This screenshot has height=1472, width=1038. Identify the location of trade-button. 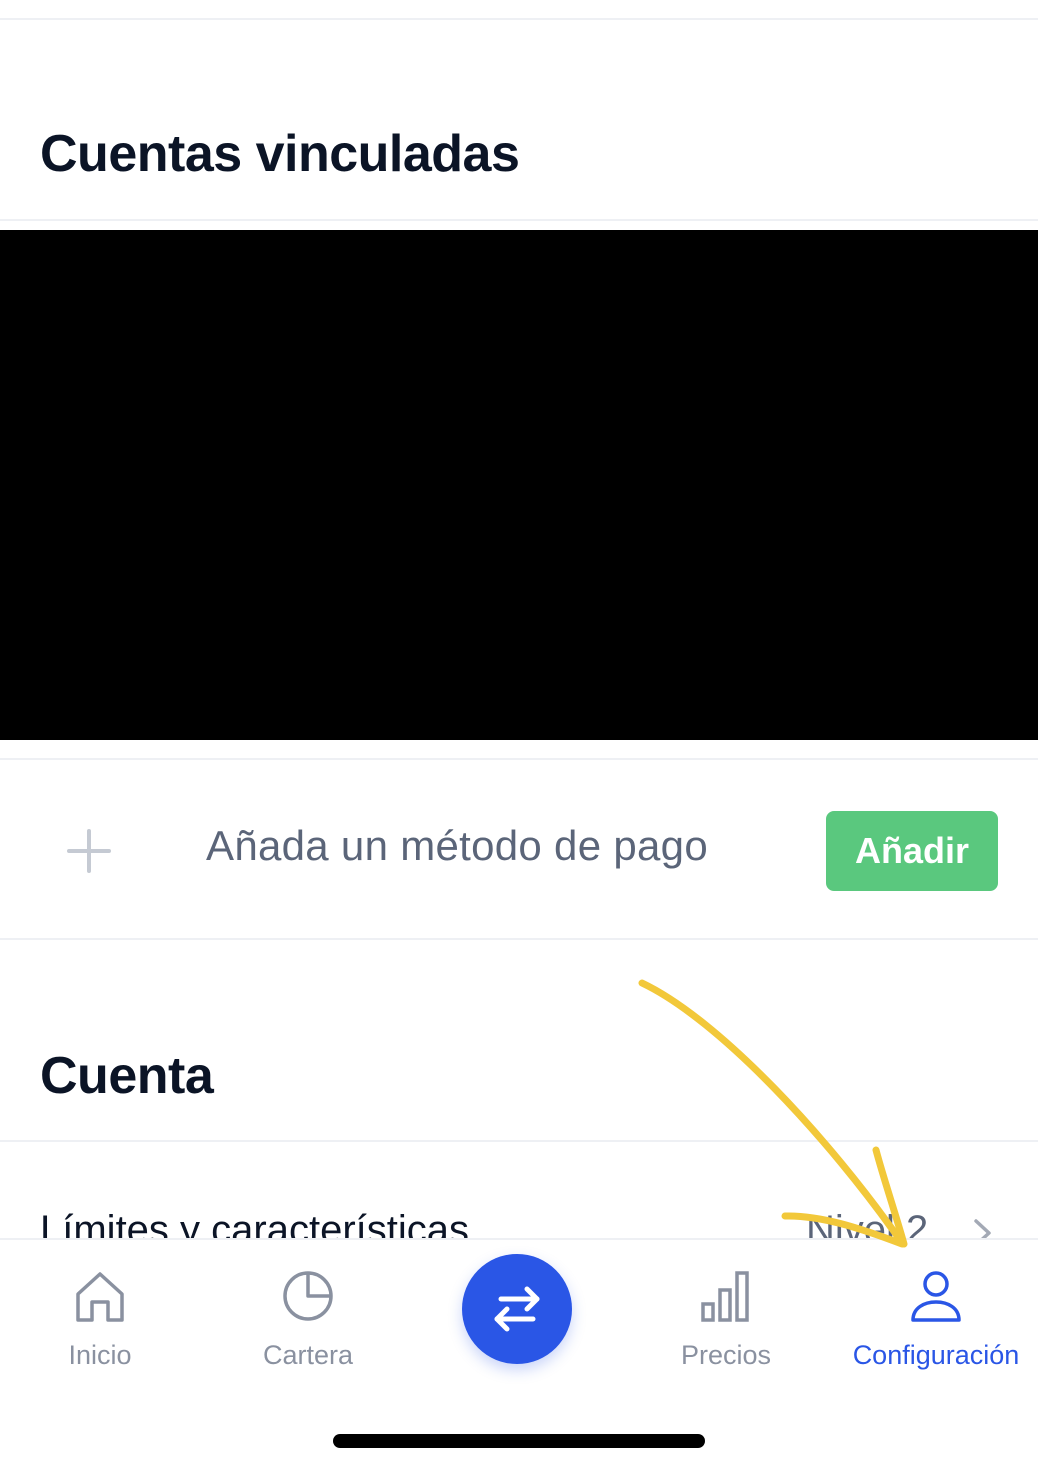
(517, 1309).